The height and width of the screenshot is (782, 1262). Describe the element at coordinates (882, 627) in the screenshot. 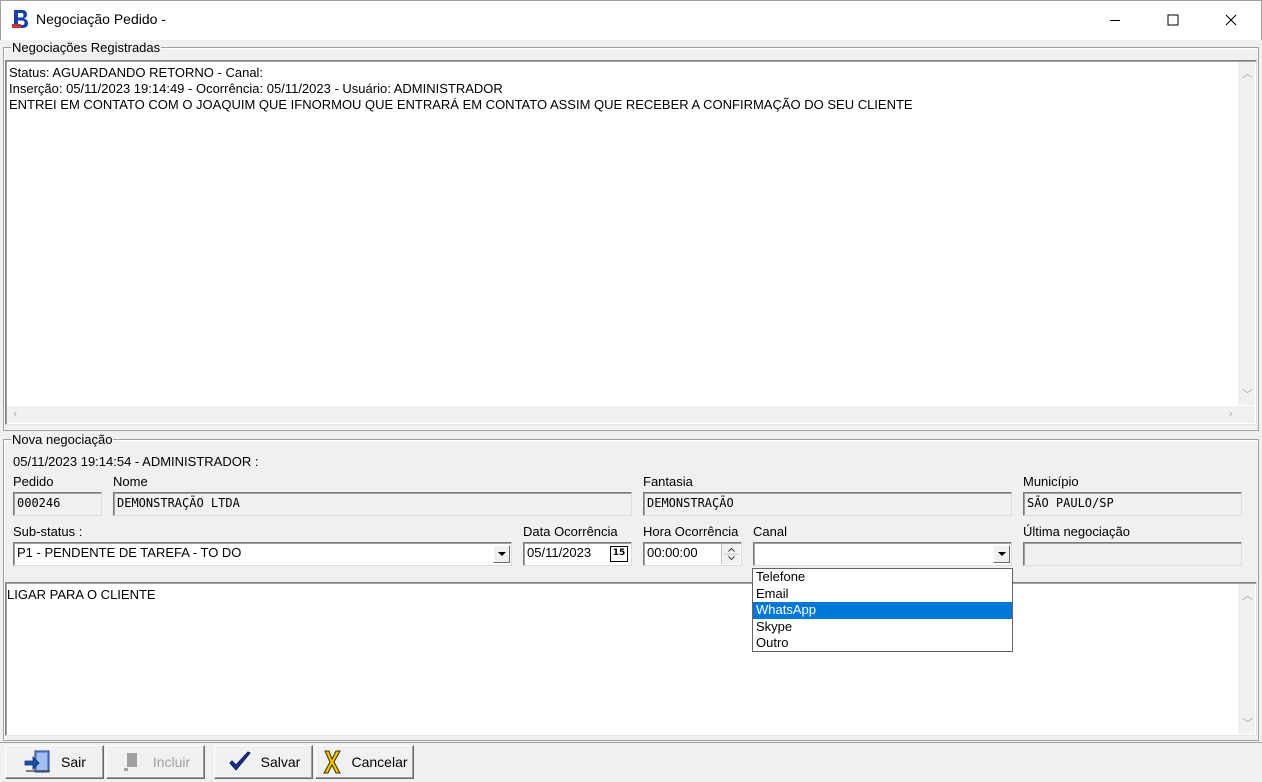

I see `canal-option-skype: Skype` at that location.